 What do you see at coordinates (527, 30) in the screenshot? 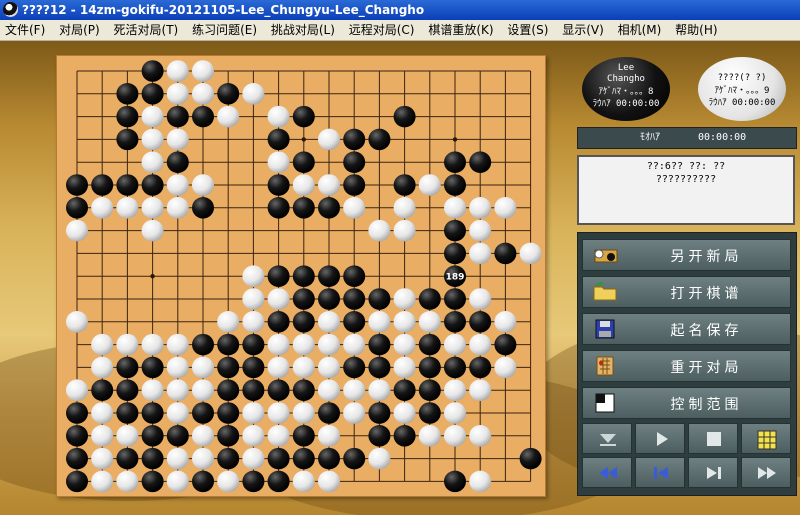
I see `menu-settings: 设置(S)` at bounding box center [527, 30].